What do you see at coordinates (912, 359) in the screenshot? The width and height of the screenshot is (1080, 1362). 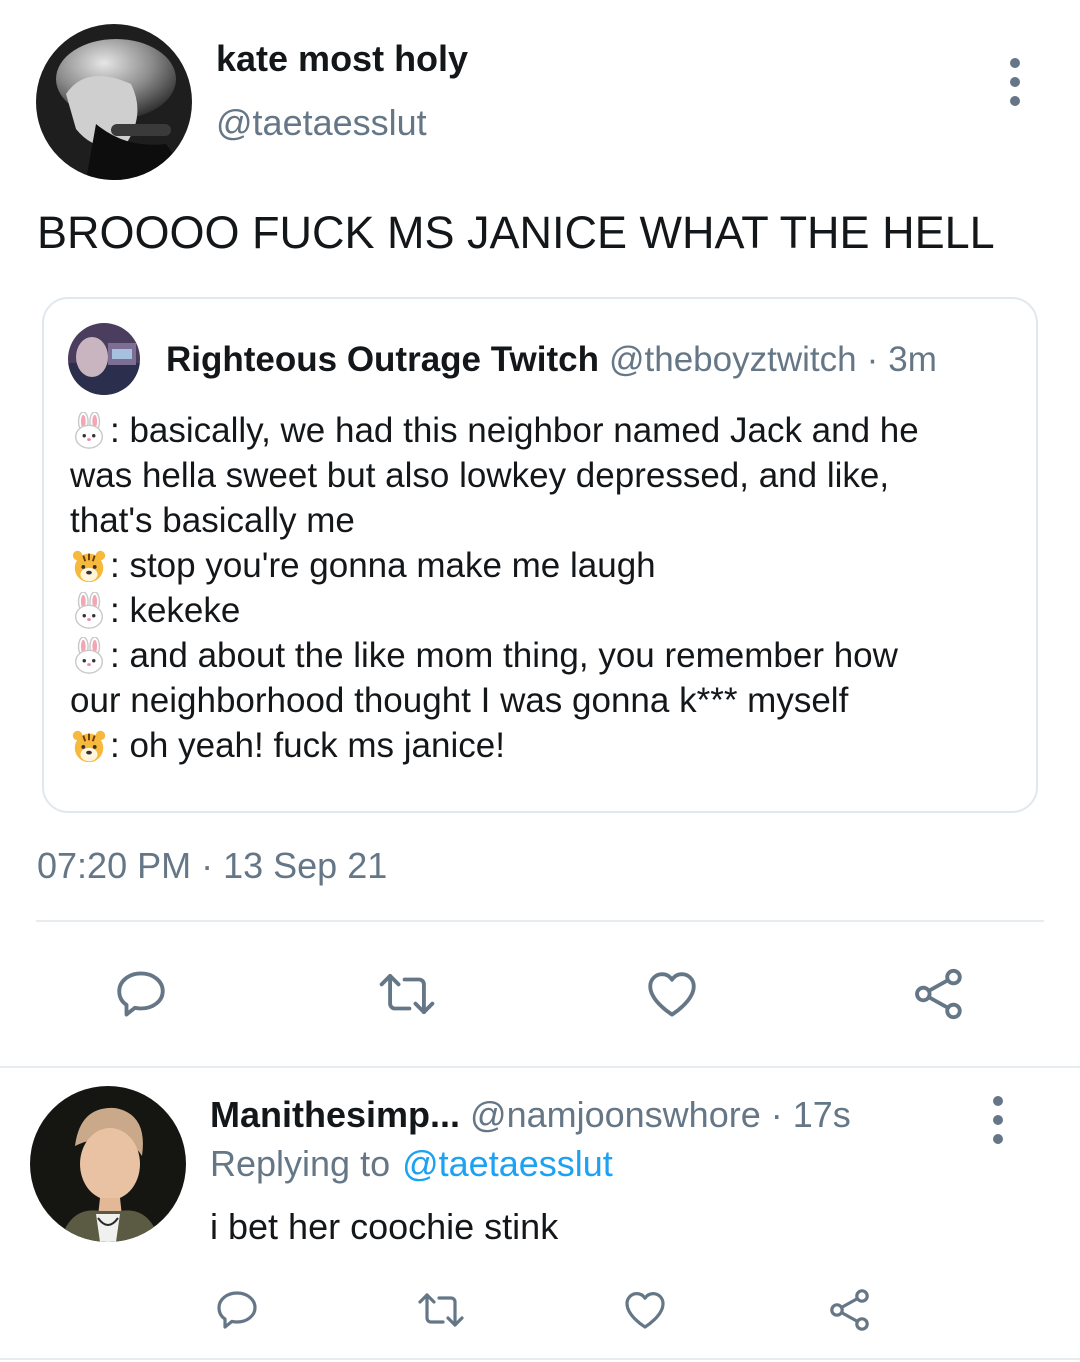 I see `quoted-age: 3m` at bounding box center [912, 359].